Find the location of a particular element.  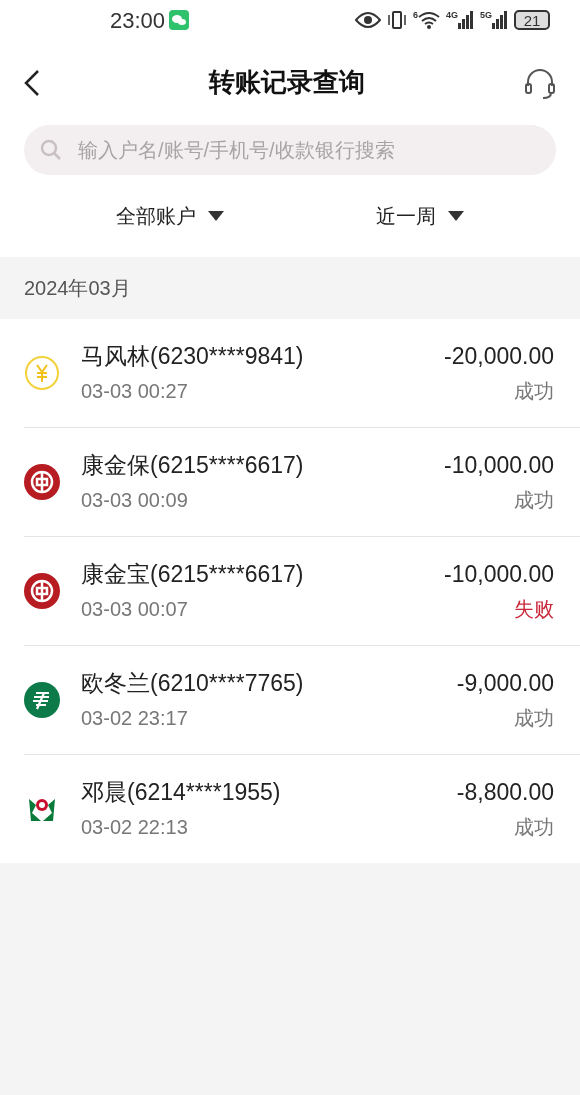

transfer-time: 03-02 22:13 is located at coordinates (135, 827).